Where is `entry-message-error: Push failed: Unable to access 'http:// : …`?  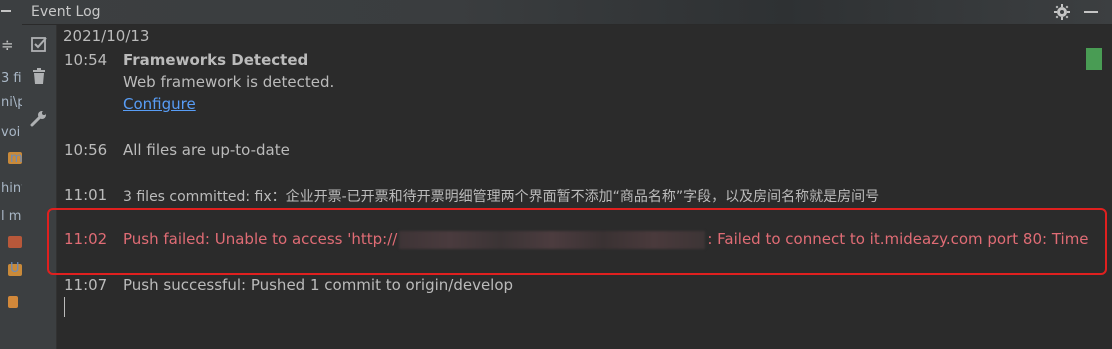 entry-message-error: Push failed: Unable to access 'http:// : … is located at coordinates (606, 239).